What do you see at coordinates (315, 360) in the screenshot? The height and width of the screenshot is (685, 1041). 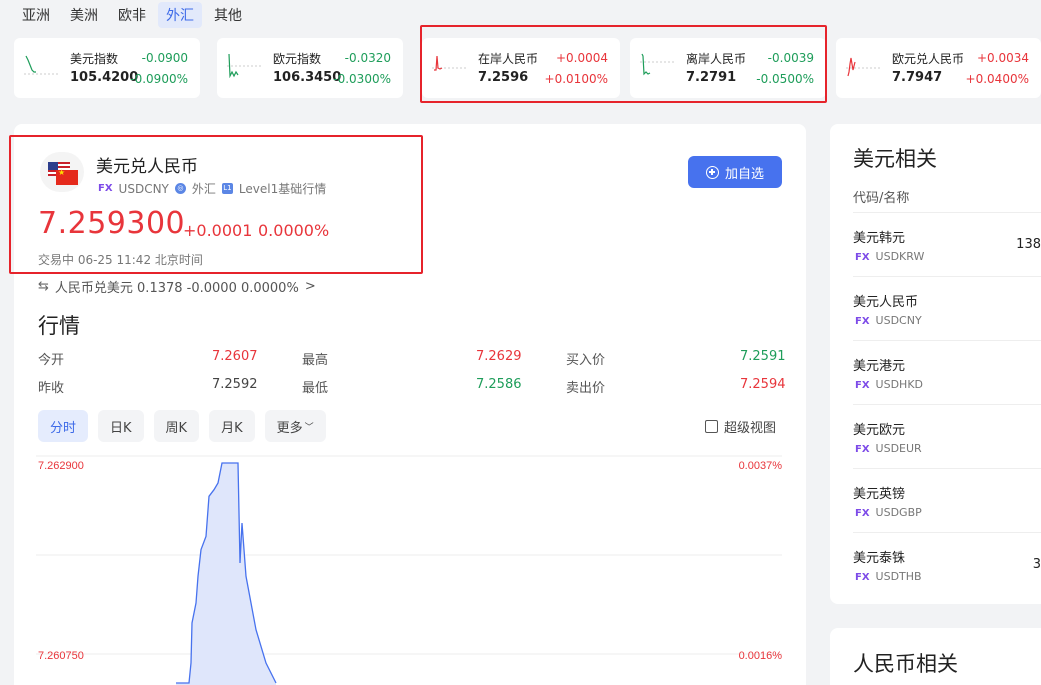 I see `stat-label-high: 最高` at bounding box center [315, 360].